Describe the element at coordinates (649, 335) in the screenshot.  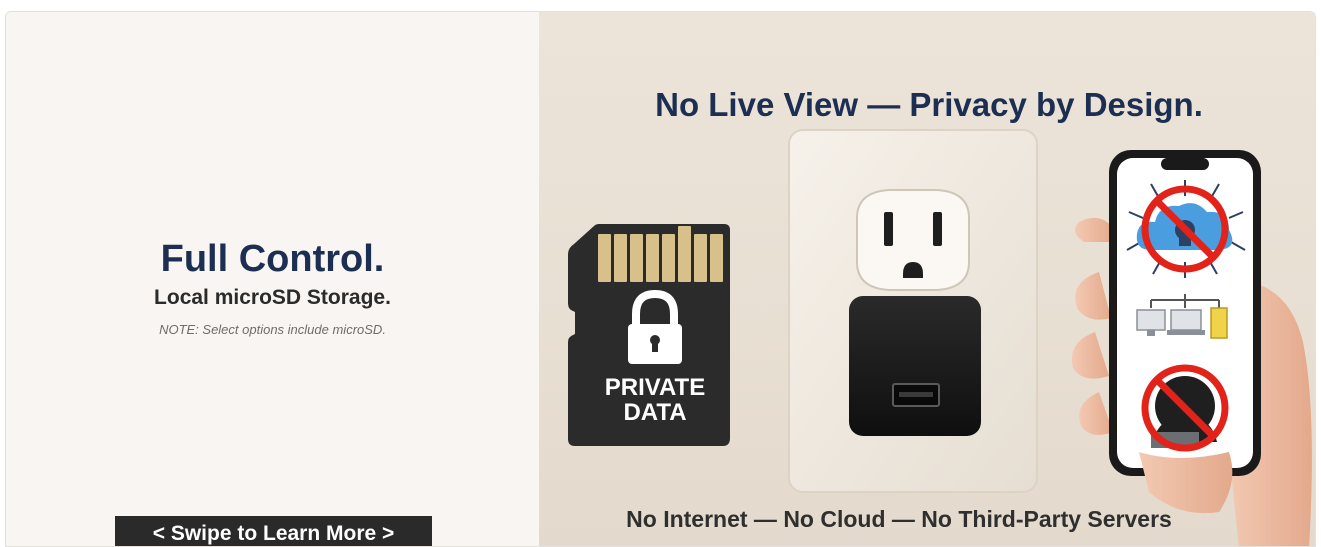
I see `microsd-card-icon: PRIVATE DATA` at that location.